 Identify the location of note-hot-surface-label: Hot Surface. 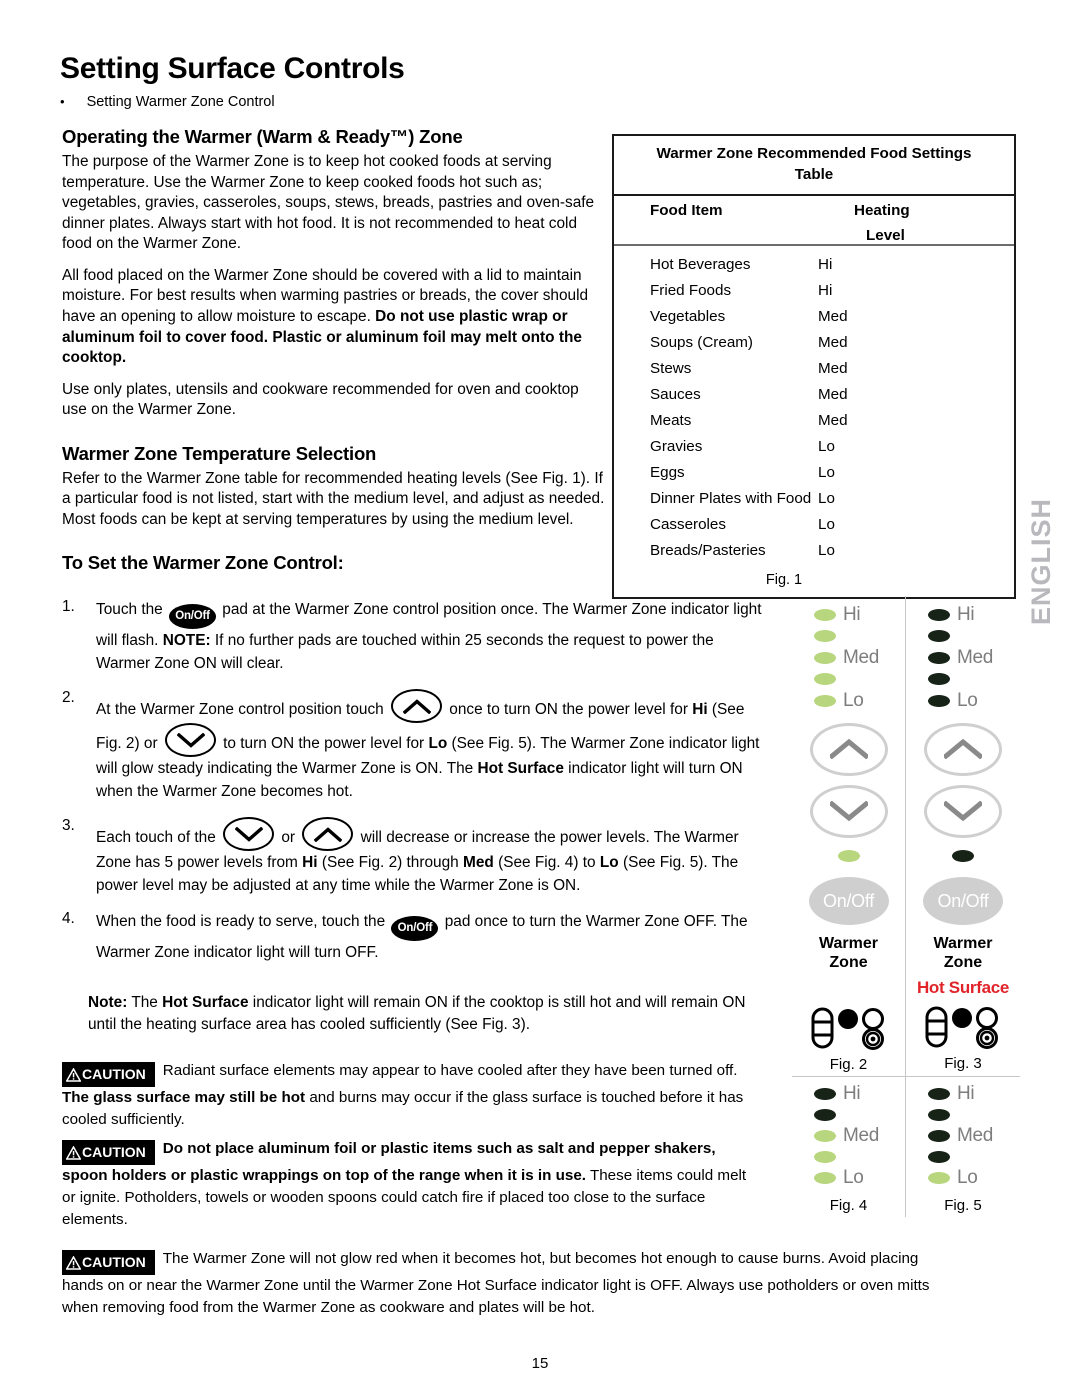
(205, 1002).